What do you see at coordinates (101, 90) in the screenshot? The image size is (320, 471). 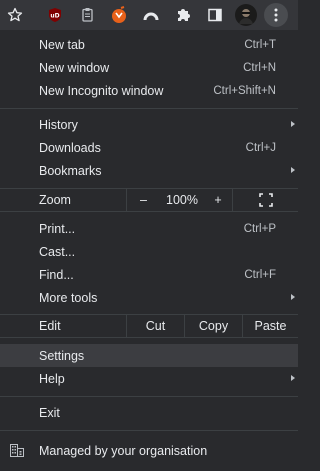 I see `menu-label: New Incognito window` at bounding box center [101, 90].